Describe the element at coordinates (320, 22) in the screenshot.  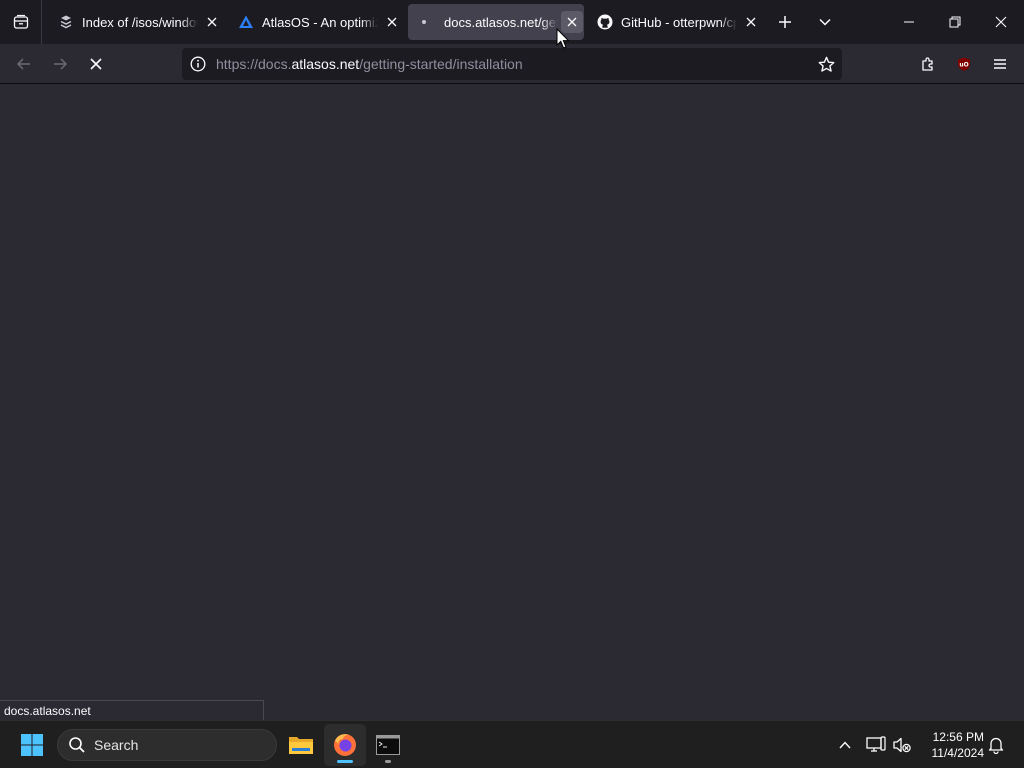
I see `tab-title: AtlasOS - An optimized` at that location.